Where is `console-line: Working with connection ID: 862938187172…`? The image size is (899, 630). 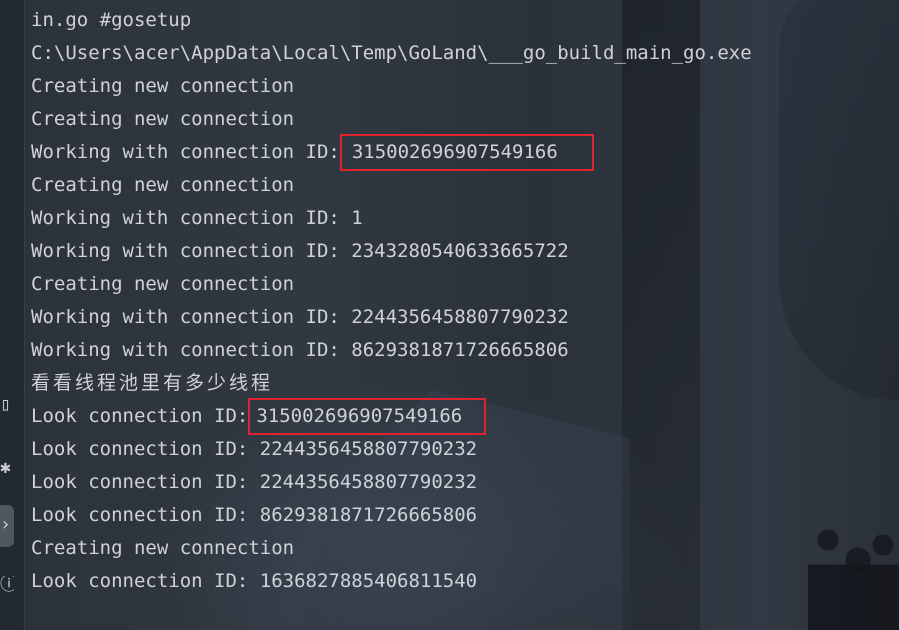 console-line: Working with connection ID: 862938187172… is located at coordinates (300, 350).